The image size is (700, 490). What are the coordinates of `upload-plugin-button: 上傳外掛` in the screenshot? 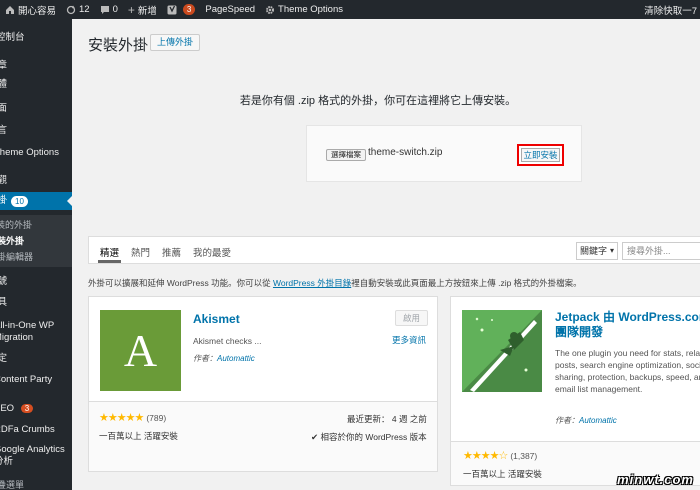 It's located at (175, 42).